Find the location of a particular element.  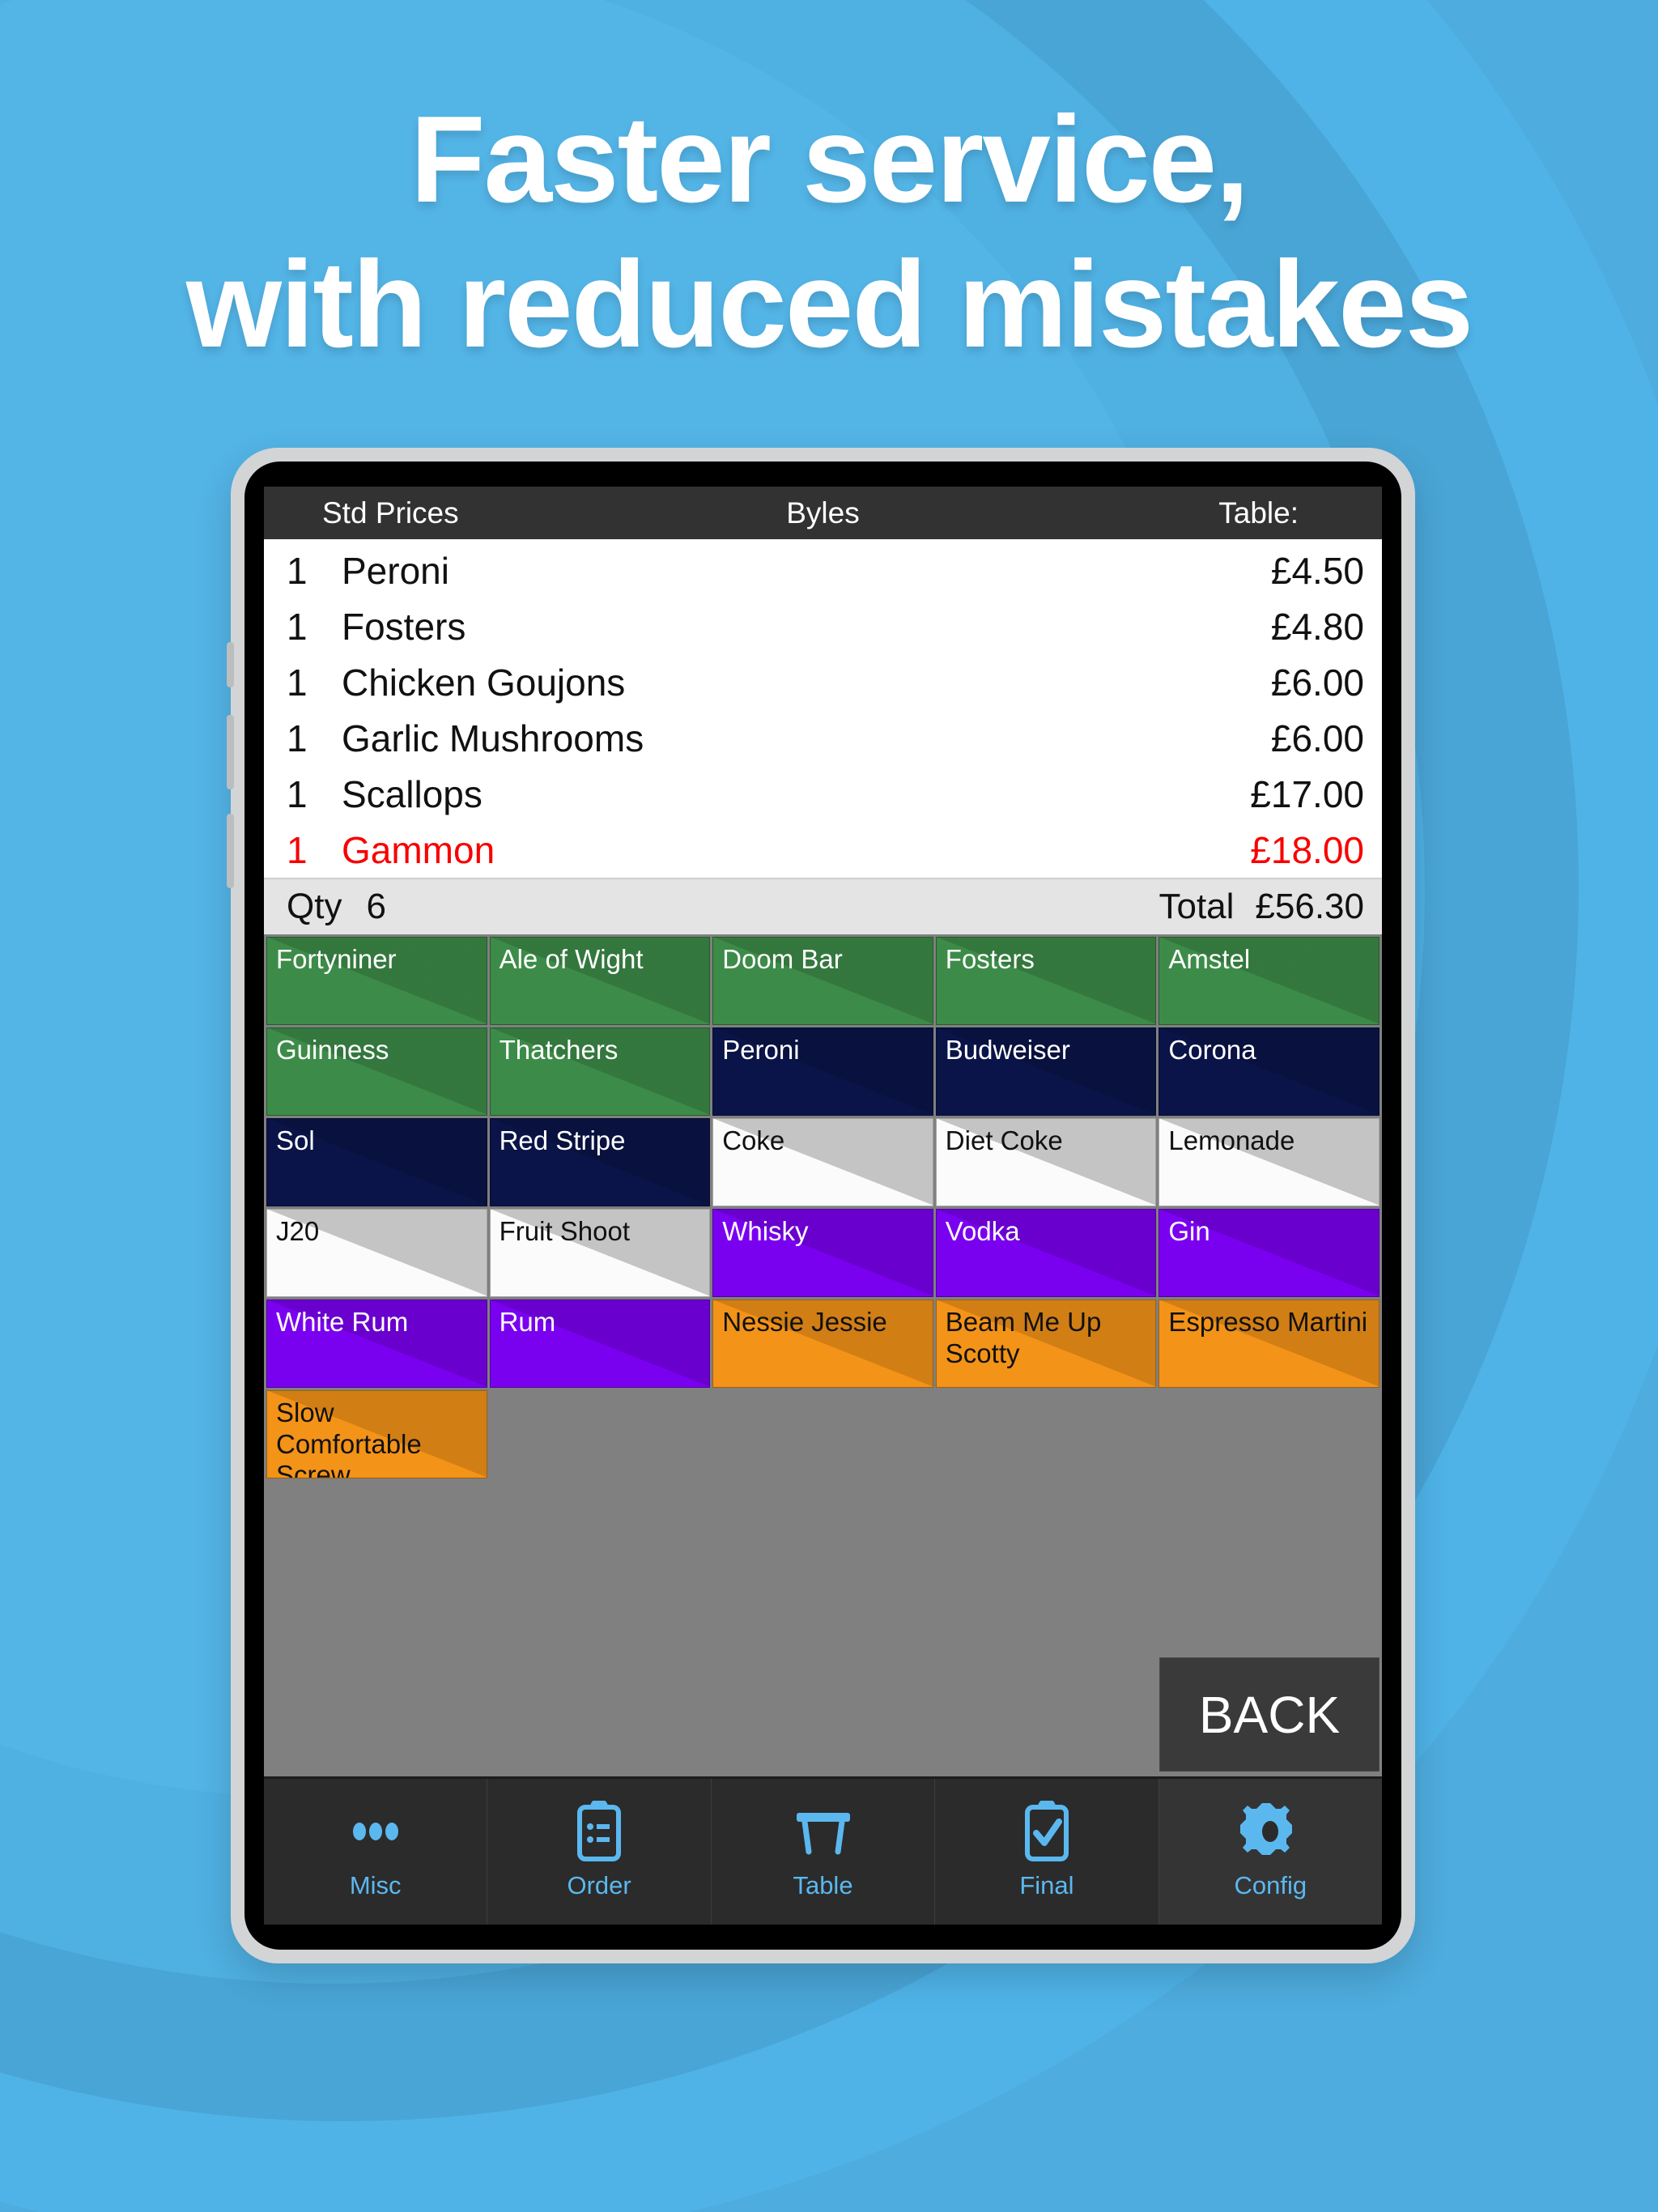

total-value: £56.30 is located at coordinates (1309, 907).